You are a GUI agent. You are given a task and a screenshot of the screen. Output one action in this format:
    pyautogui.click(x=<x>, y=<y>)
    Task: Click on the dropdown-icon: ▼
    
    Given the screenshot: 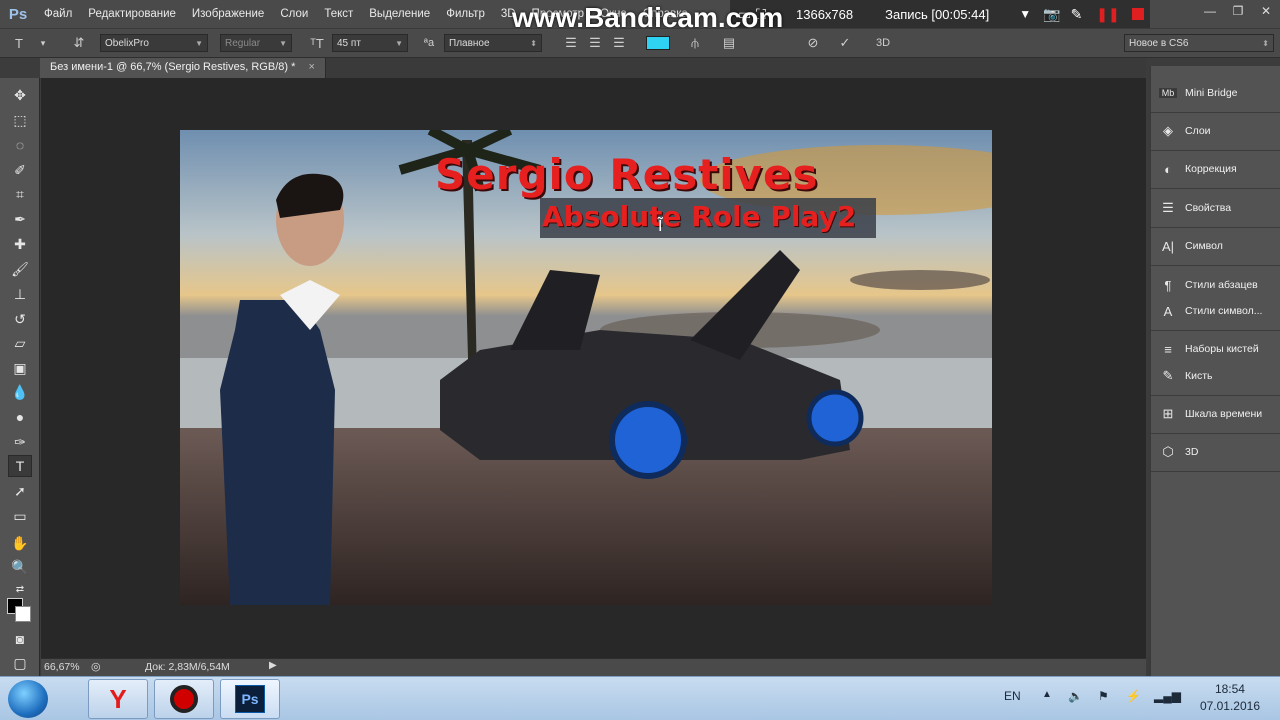 What is the action you would take?
    pyautogui.click(x=1025, y=14)
    